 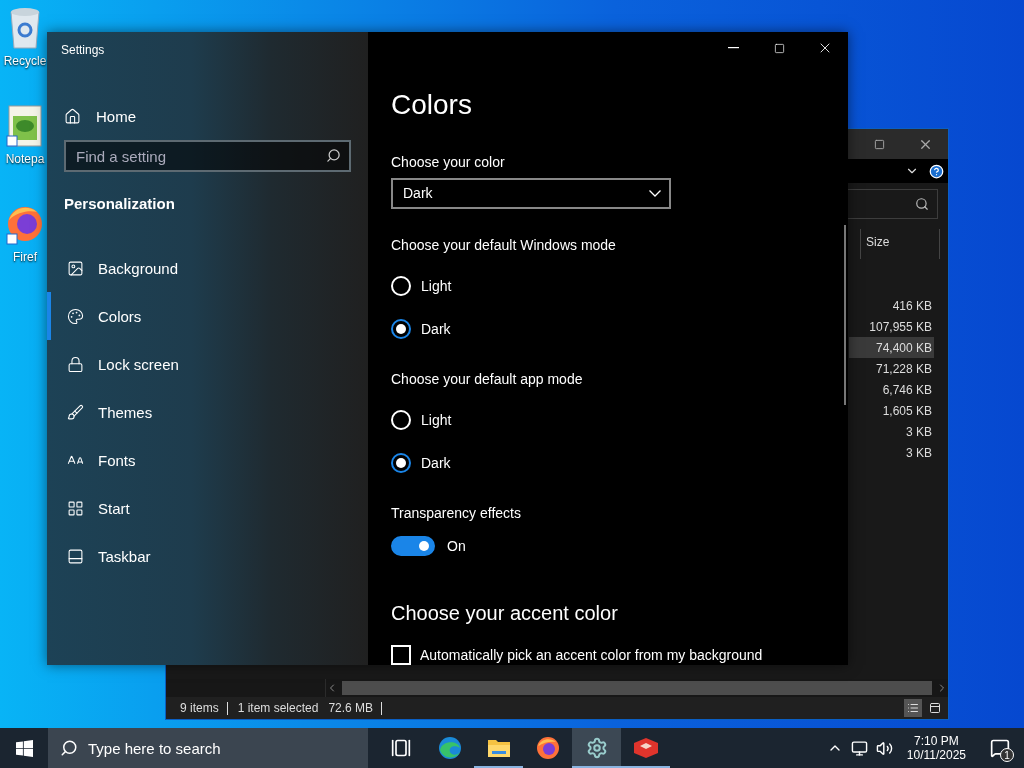 I want to click on size-cell: 71,228 KB, so click(x=891, y=368).